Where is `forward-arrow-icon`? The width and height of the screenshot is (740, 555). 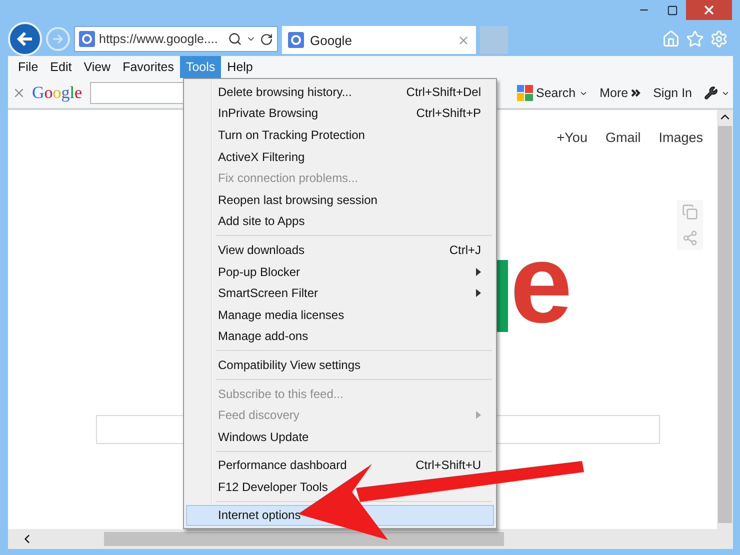
forward-arrow-icon is located at coordinates (58, 39).